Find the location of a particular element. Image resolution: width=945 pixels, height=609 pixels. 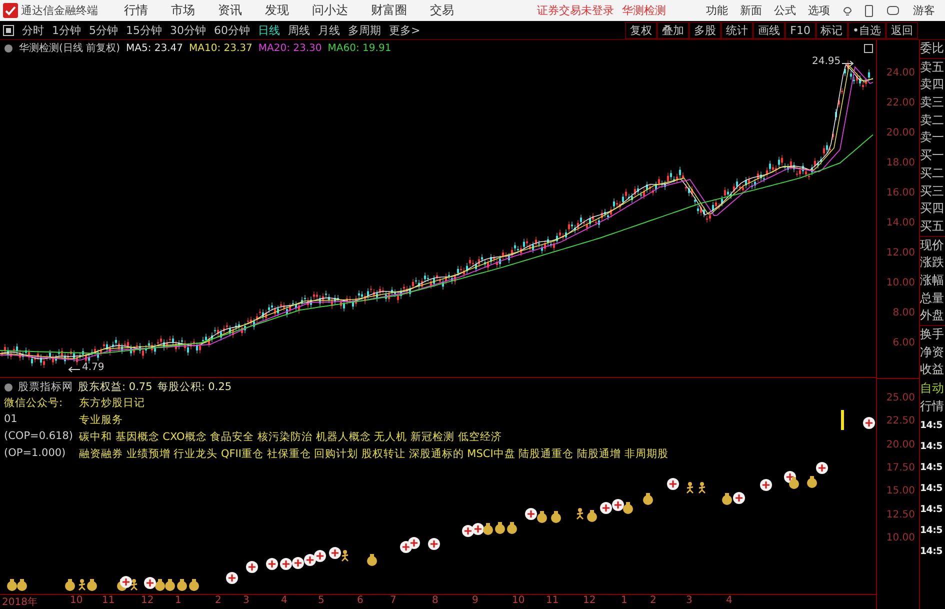

x-axis-label: 6 is located at coordinates (360, 600).